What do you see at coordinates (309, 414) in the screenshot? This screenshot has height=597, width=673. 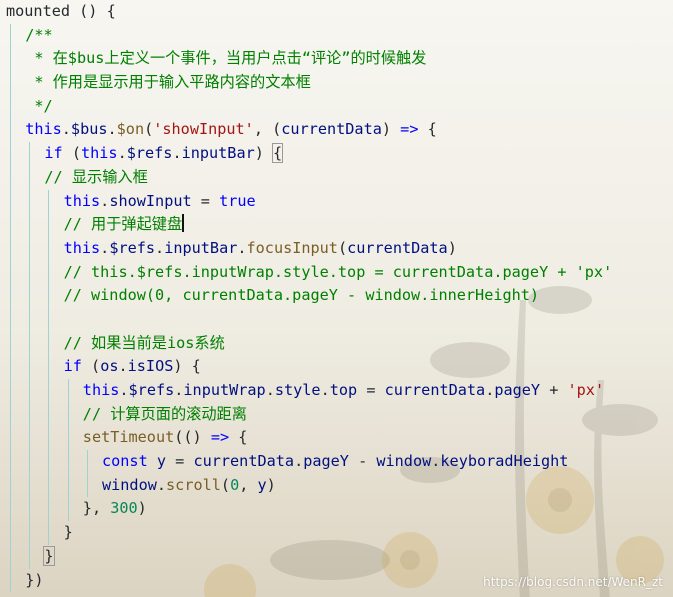 I see `code-line: // 计算页面的滚动距离` at bounding box center [309, 414].